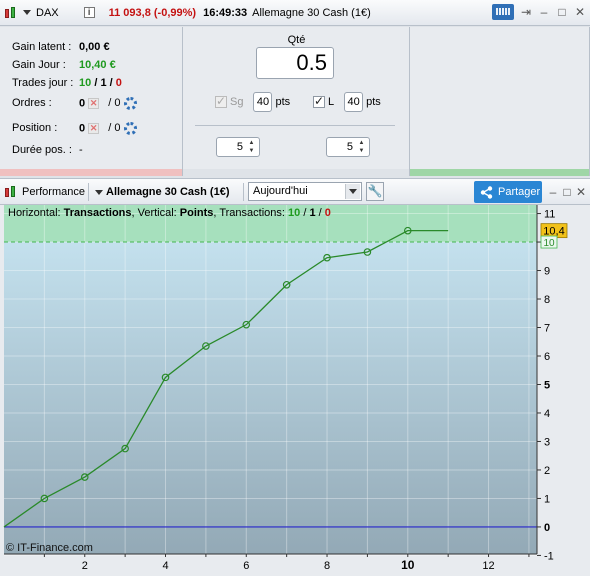 Image resolution: width=590 pixels, height=576 pixels. I want to click on divider, so click(295, 125).